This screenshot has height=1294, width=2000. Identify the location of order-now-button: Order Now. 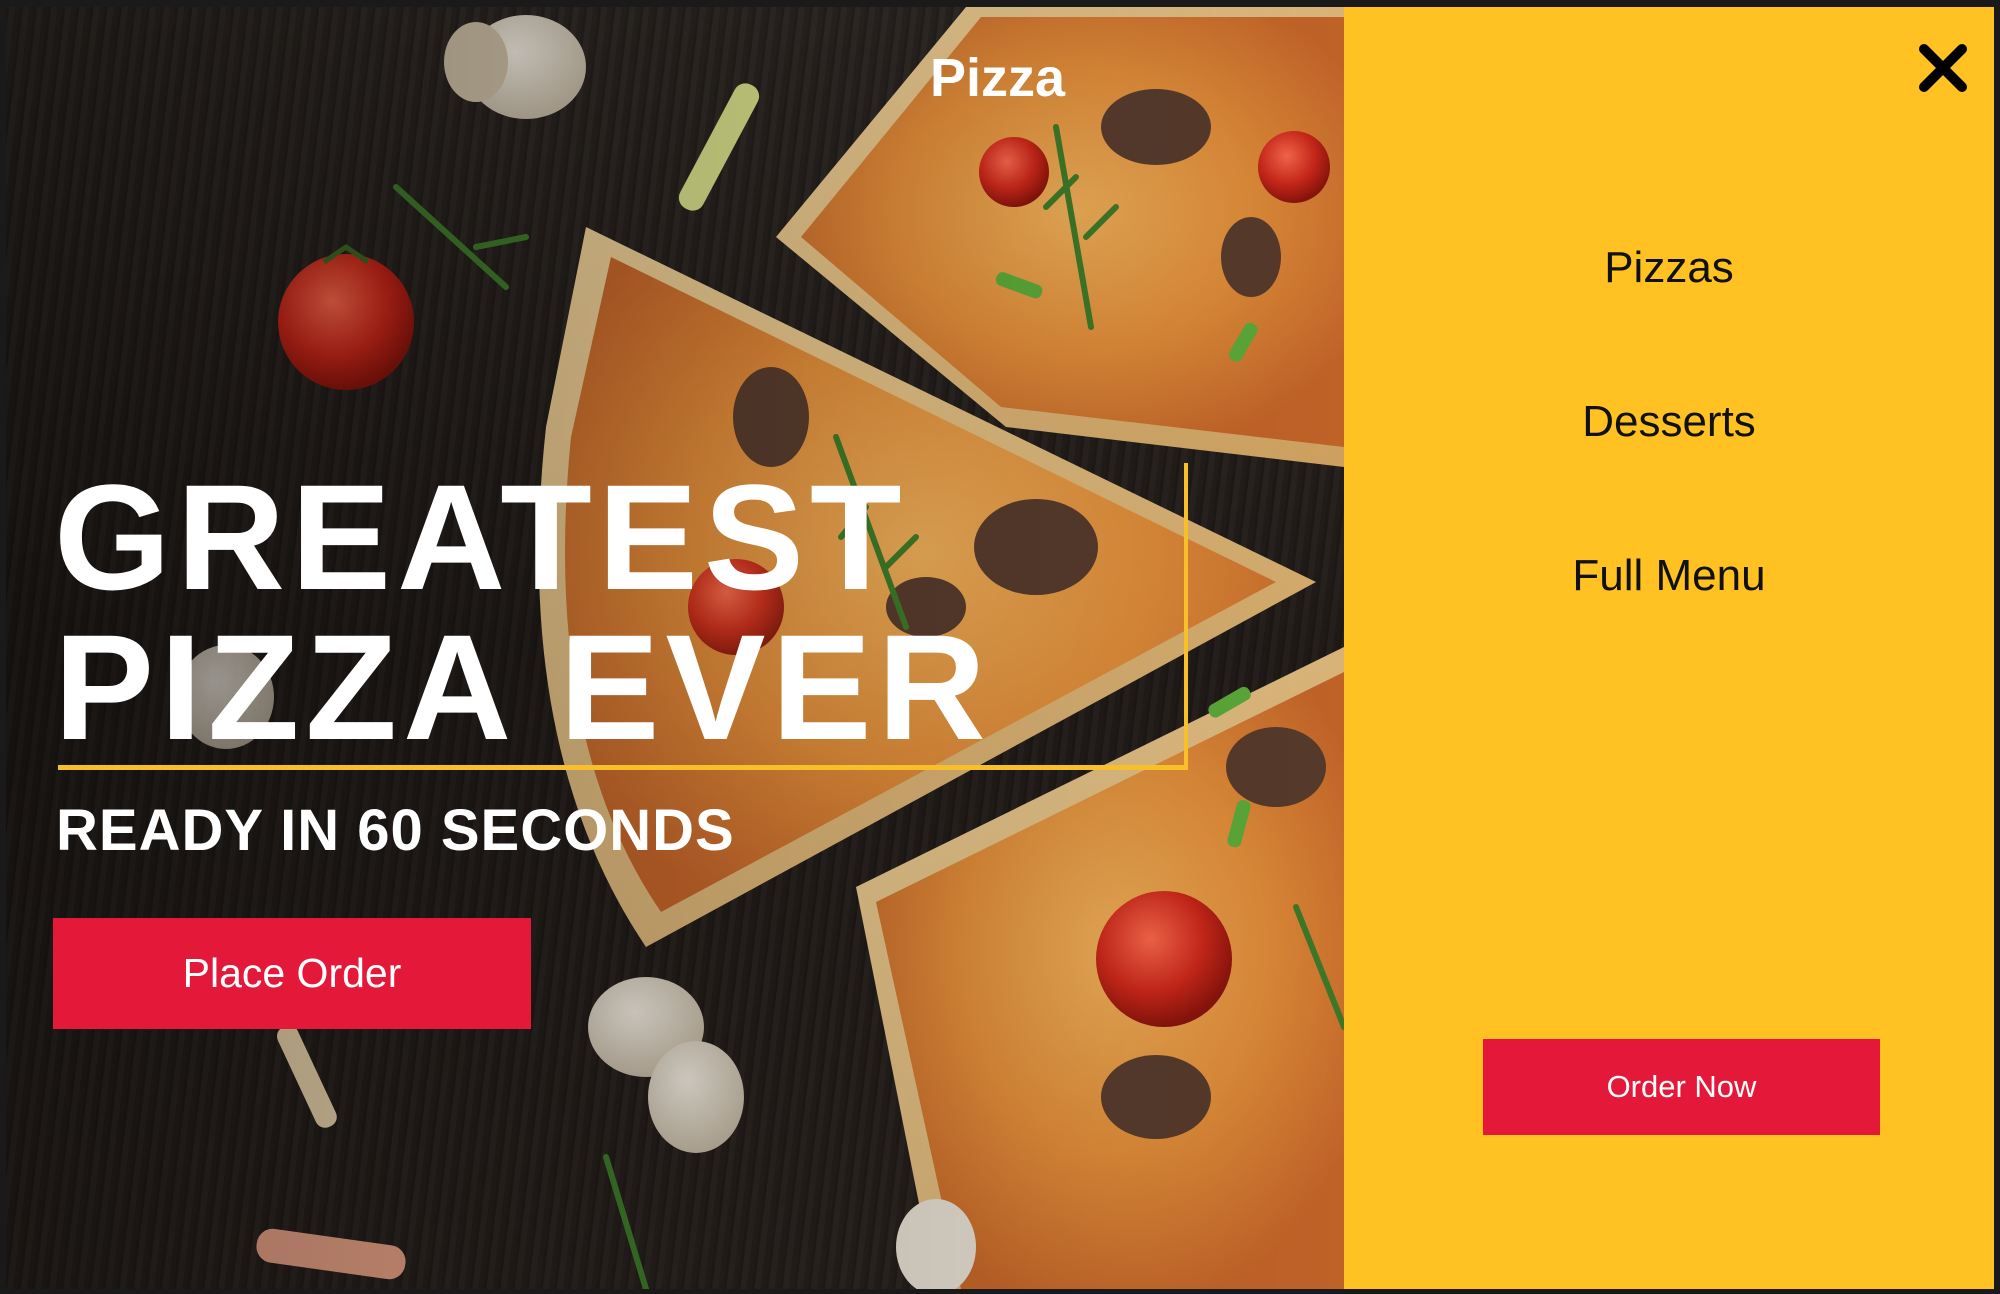
(1681, 1087).